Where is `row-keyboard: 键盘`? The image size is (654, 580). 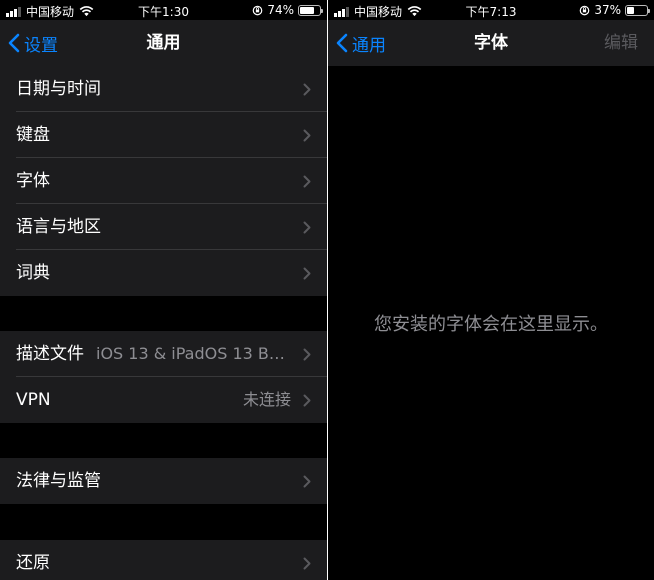 row-keyboard: 键盘 is located at coordinates (163, 135).